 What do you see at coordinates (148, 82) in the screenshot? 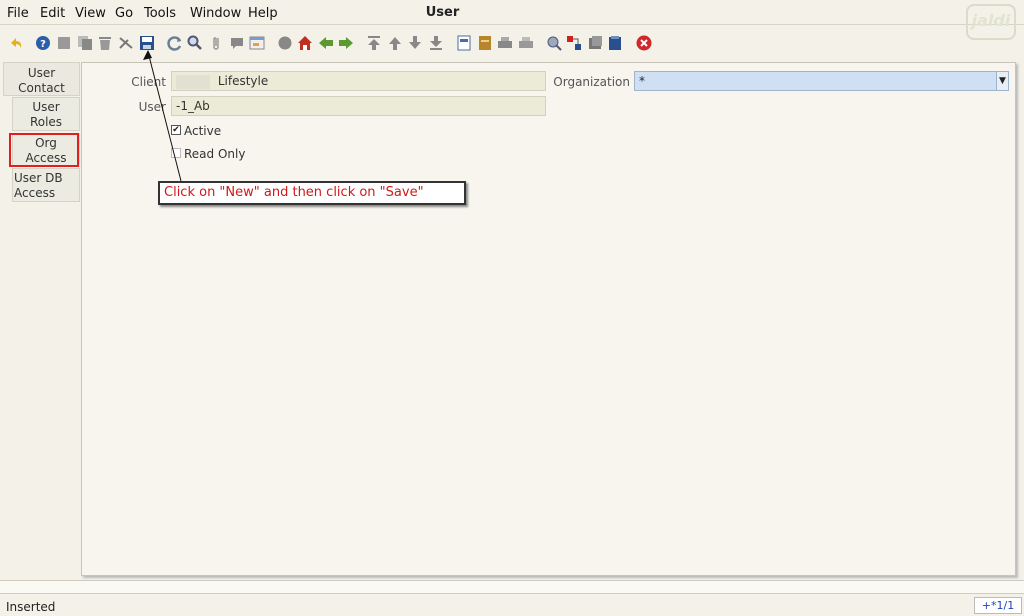
I see `client-label: Client` at bounding box center [148, 82].